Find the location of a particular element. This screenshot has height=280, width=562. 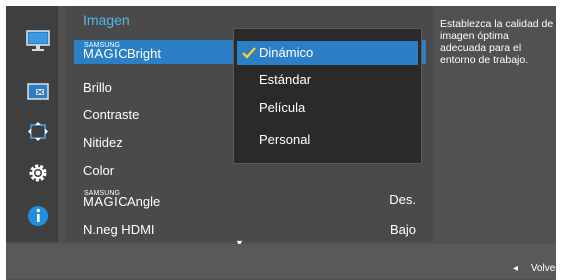

sidebar is located at coordinates (32, 124).